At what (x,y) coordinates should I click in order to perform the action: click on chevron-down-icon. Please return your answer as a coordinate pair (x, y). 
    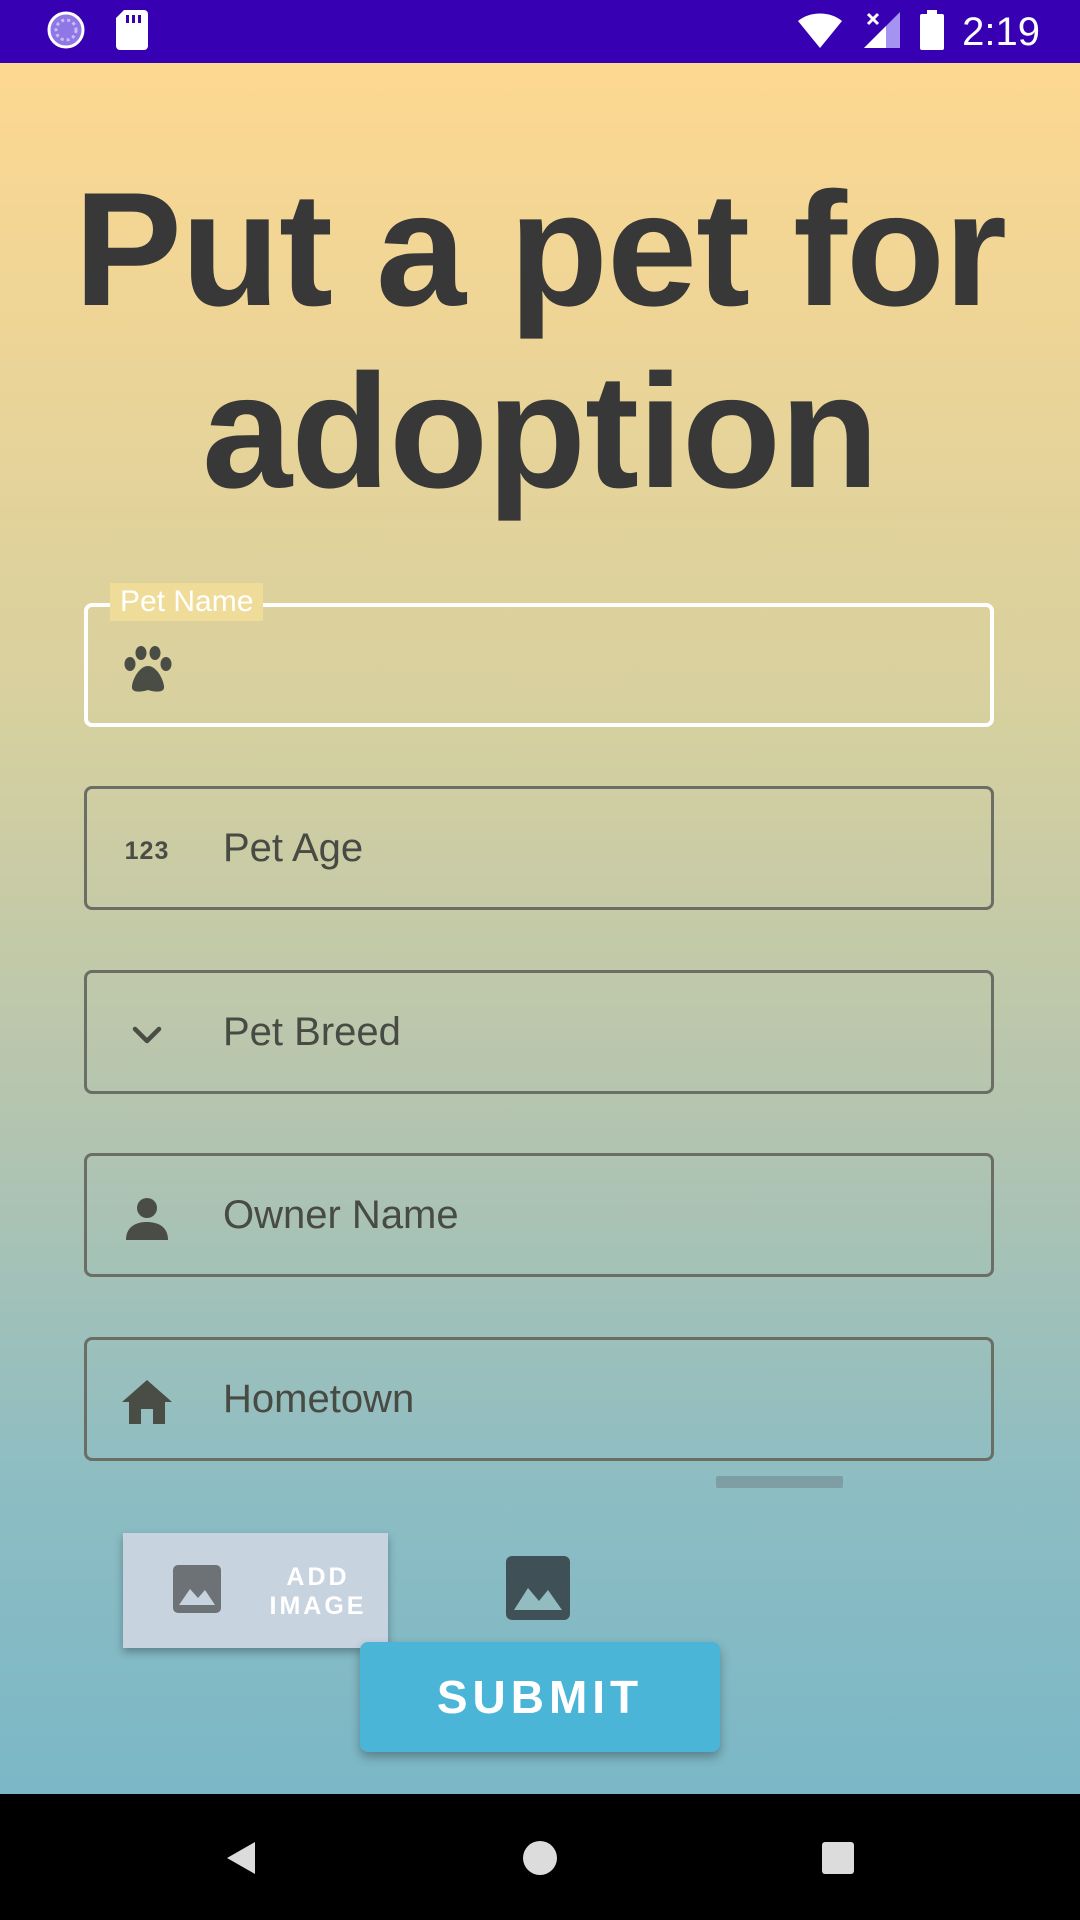
    Looking at the image, I should click on (147, 1035).